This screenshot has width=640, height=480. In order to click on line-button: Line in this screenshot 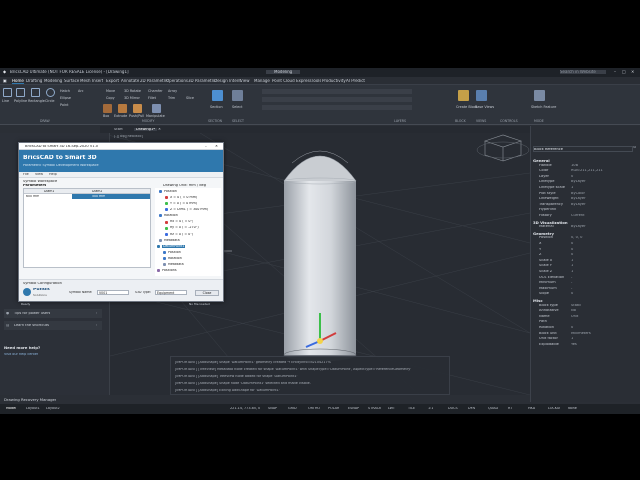, I will do `click(5, 101)`.